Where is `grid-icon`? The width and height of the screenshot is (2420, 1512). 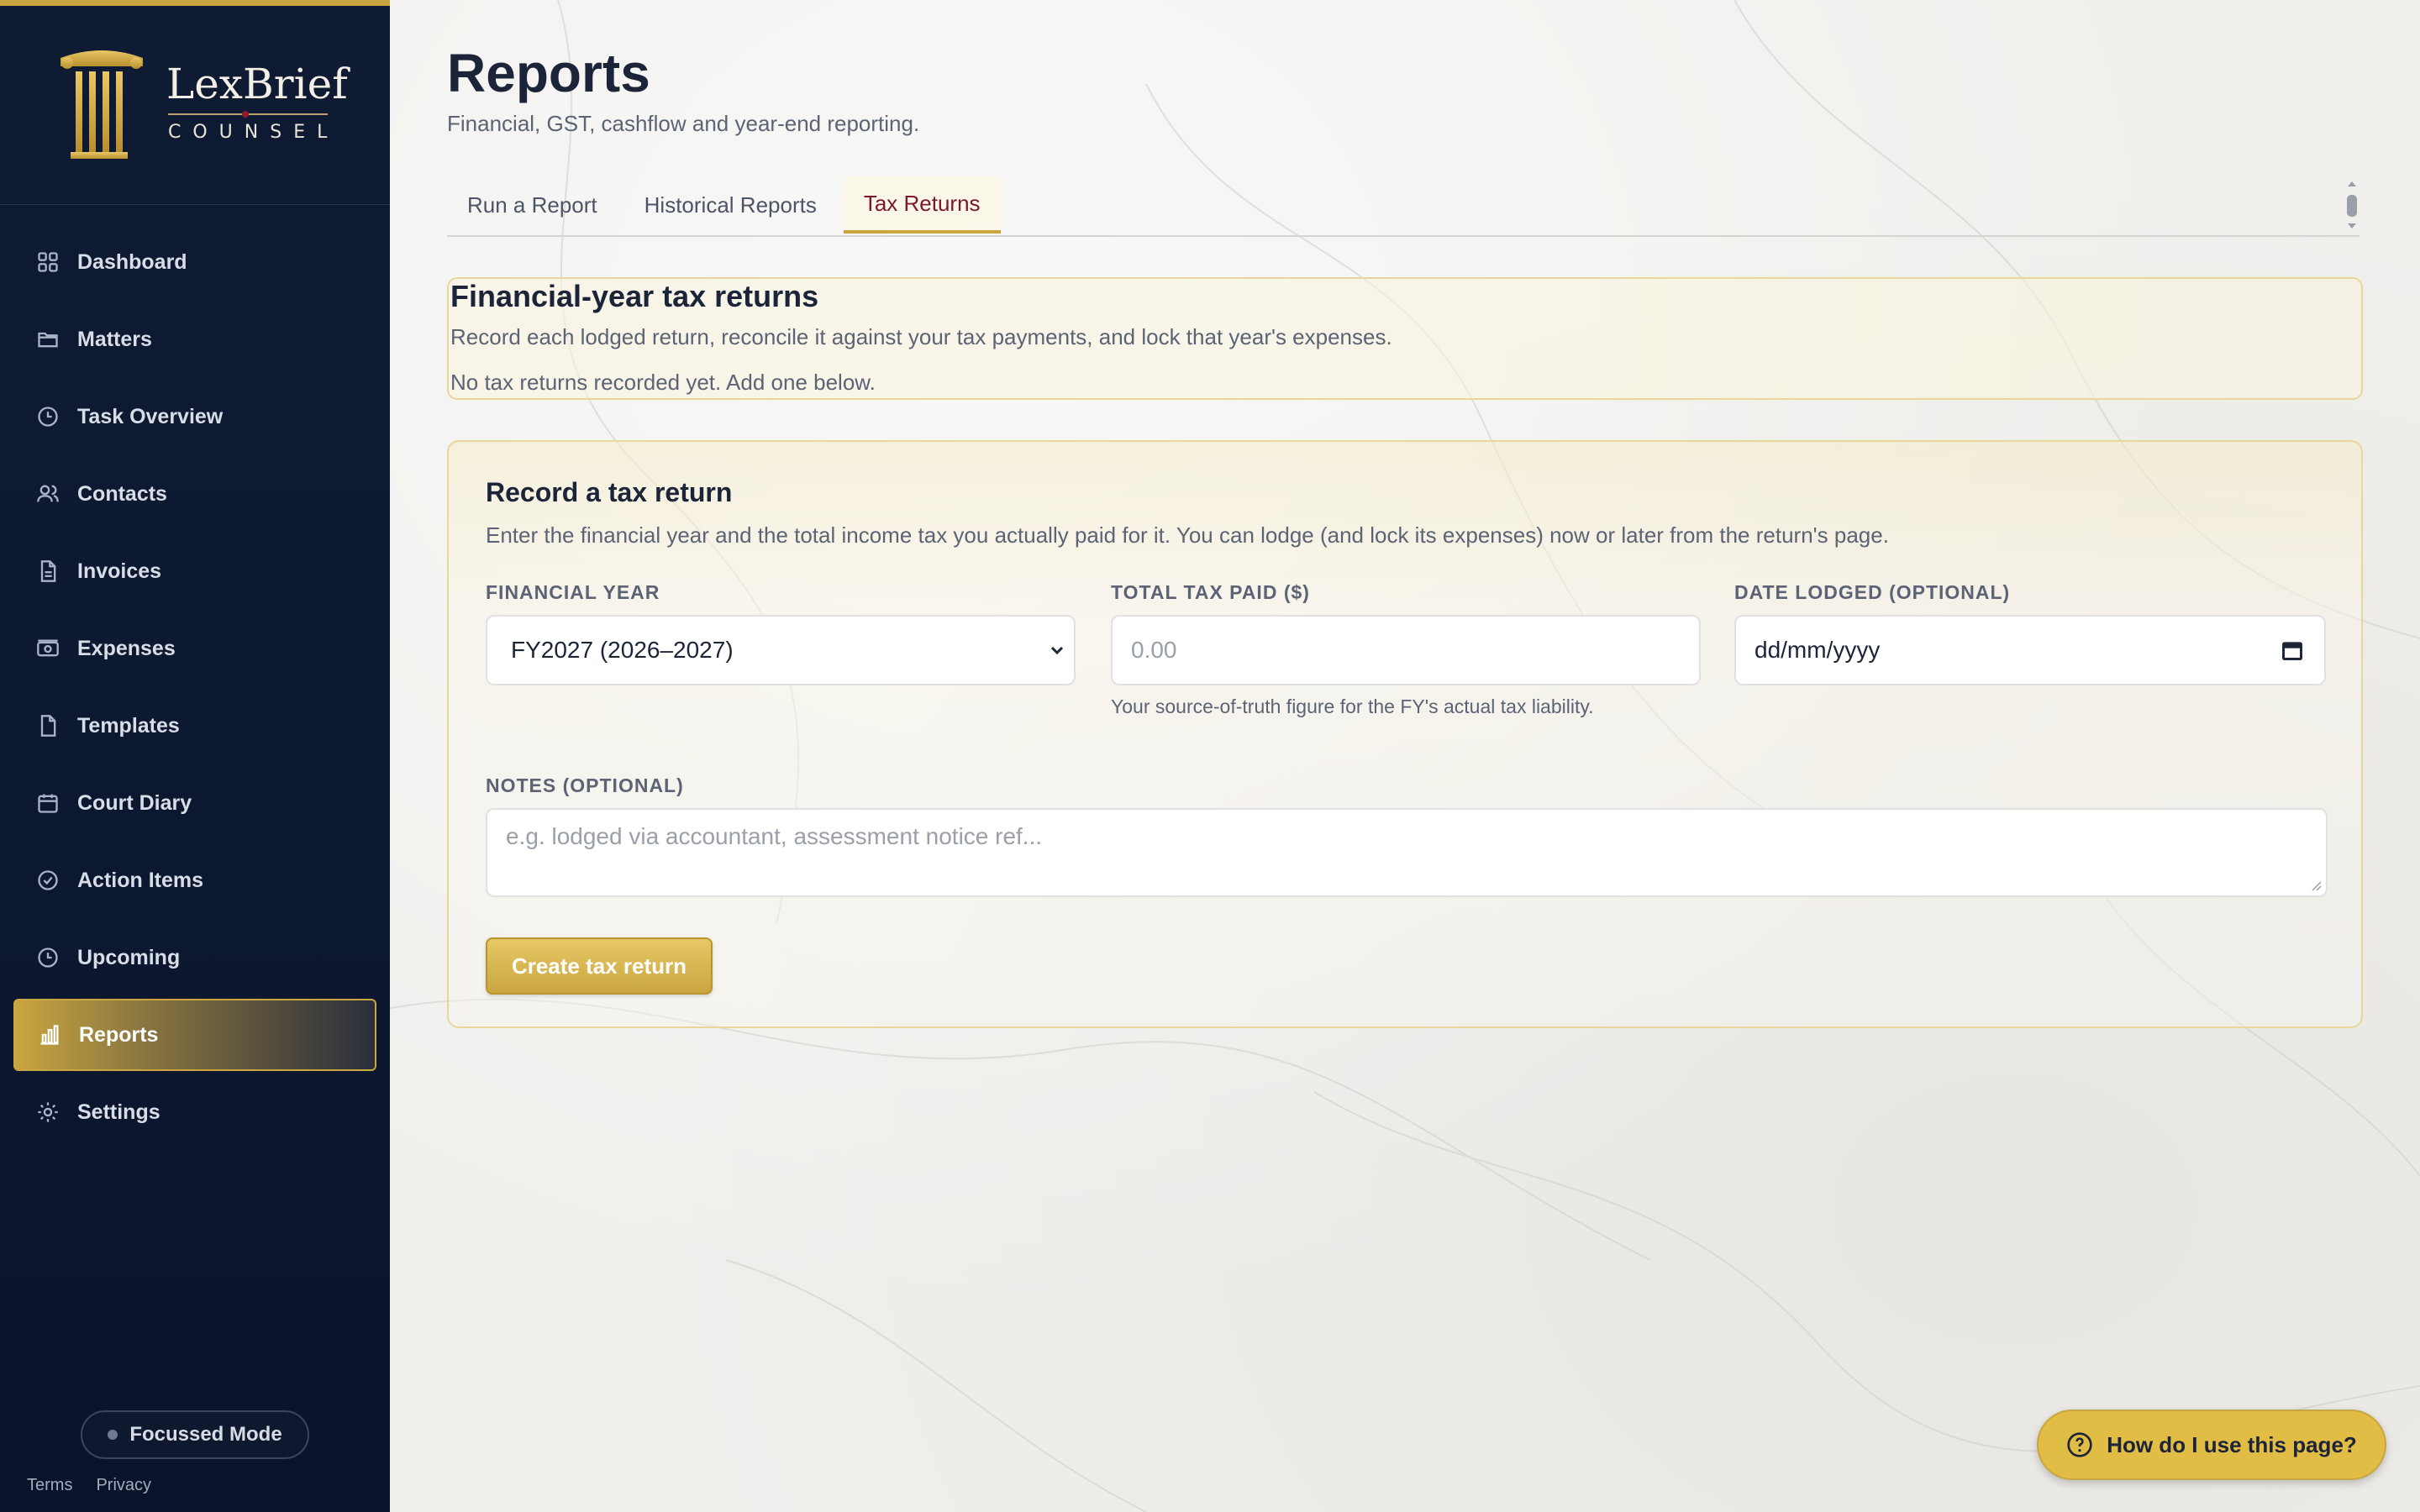
grid-icon is located at coordinates (47, 262).